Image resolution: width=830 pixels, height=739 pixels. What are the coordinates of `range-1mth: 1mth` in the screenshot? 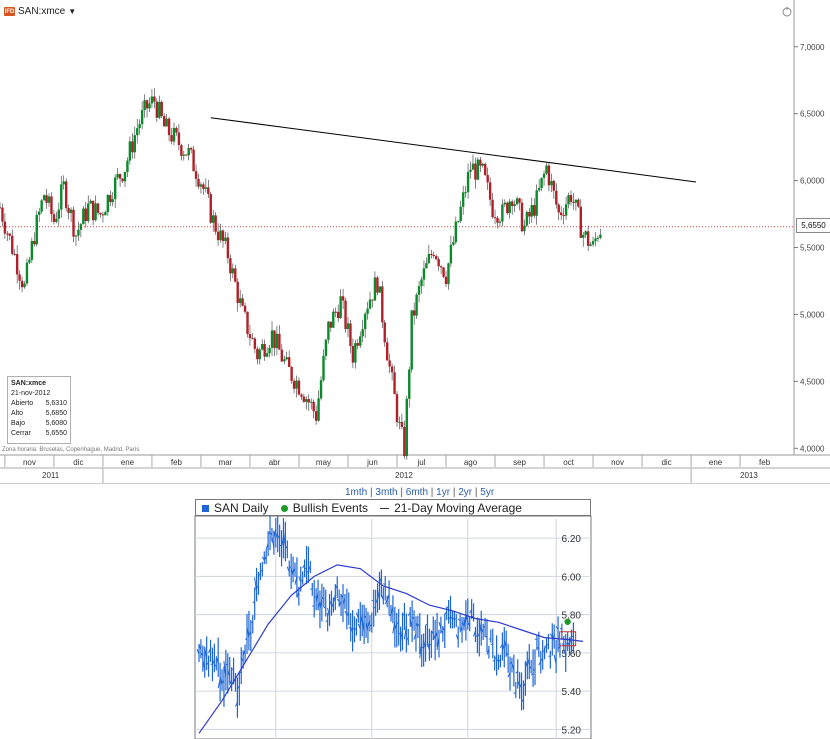 It's located at (356, 492).